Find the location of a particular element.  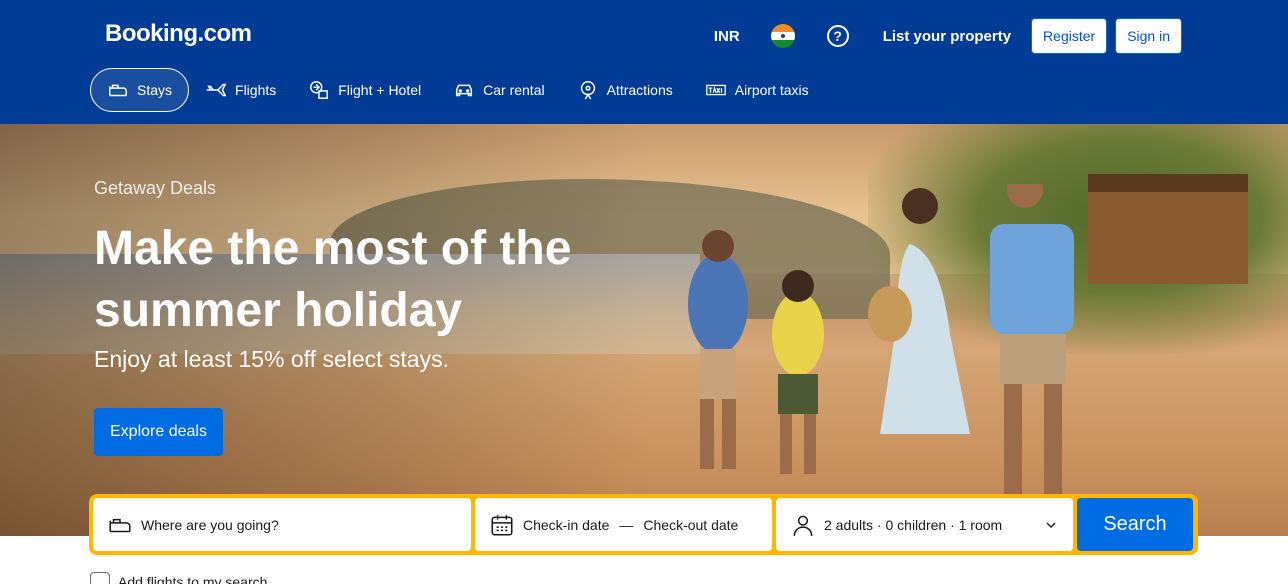

occupancy-field: 2 adults · 0 children · 1 room is located at coordinates (924, 524).